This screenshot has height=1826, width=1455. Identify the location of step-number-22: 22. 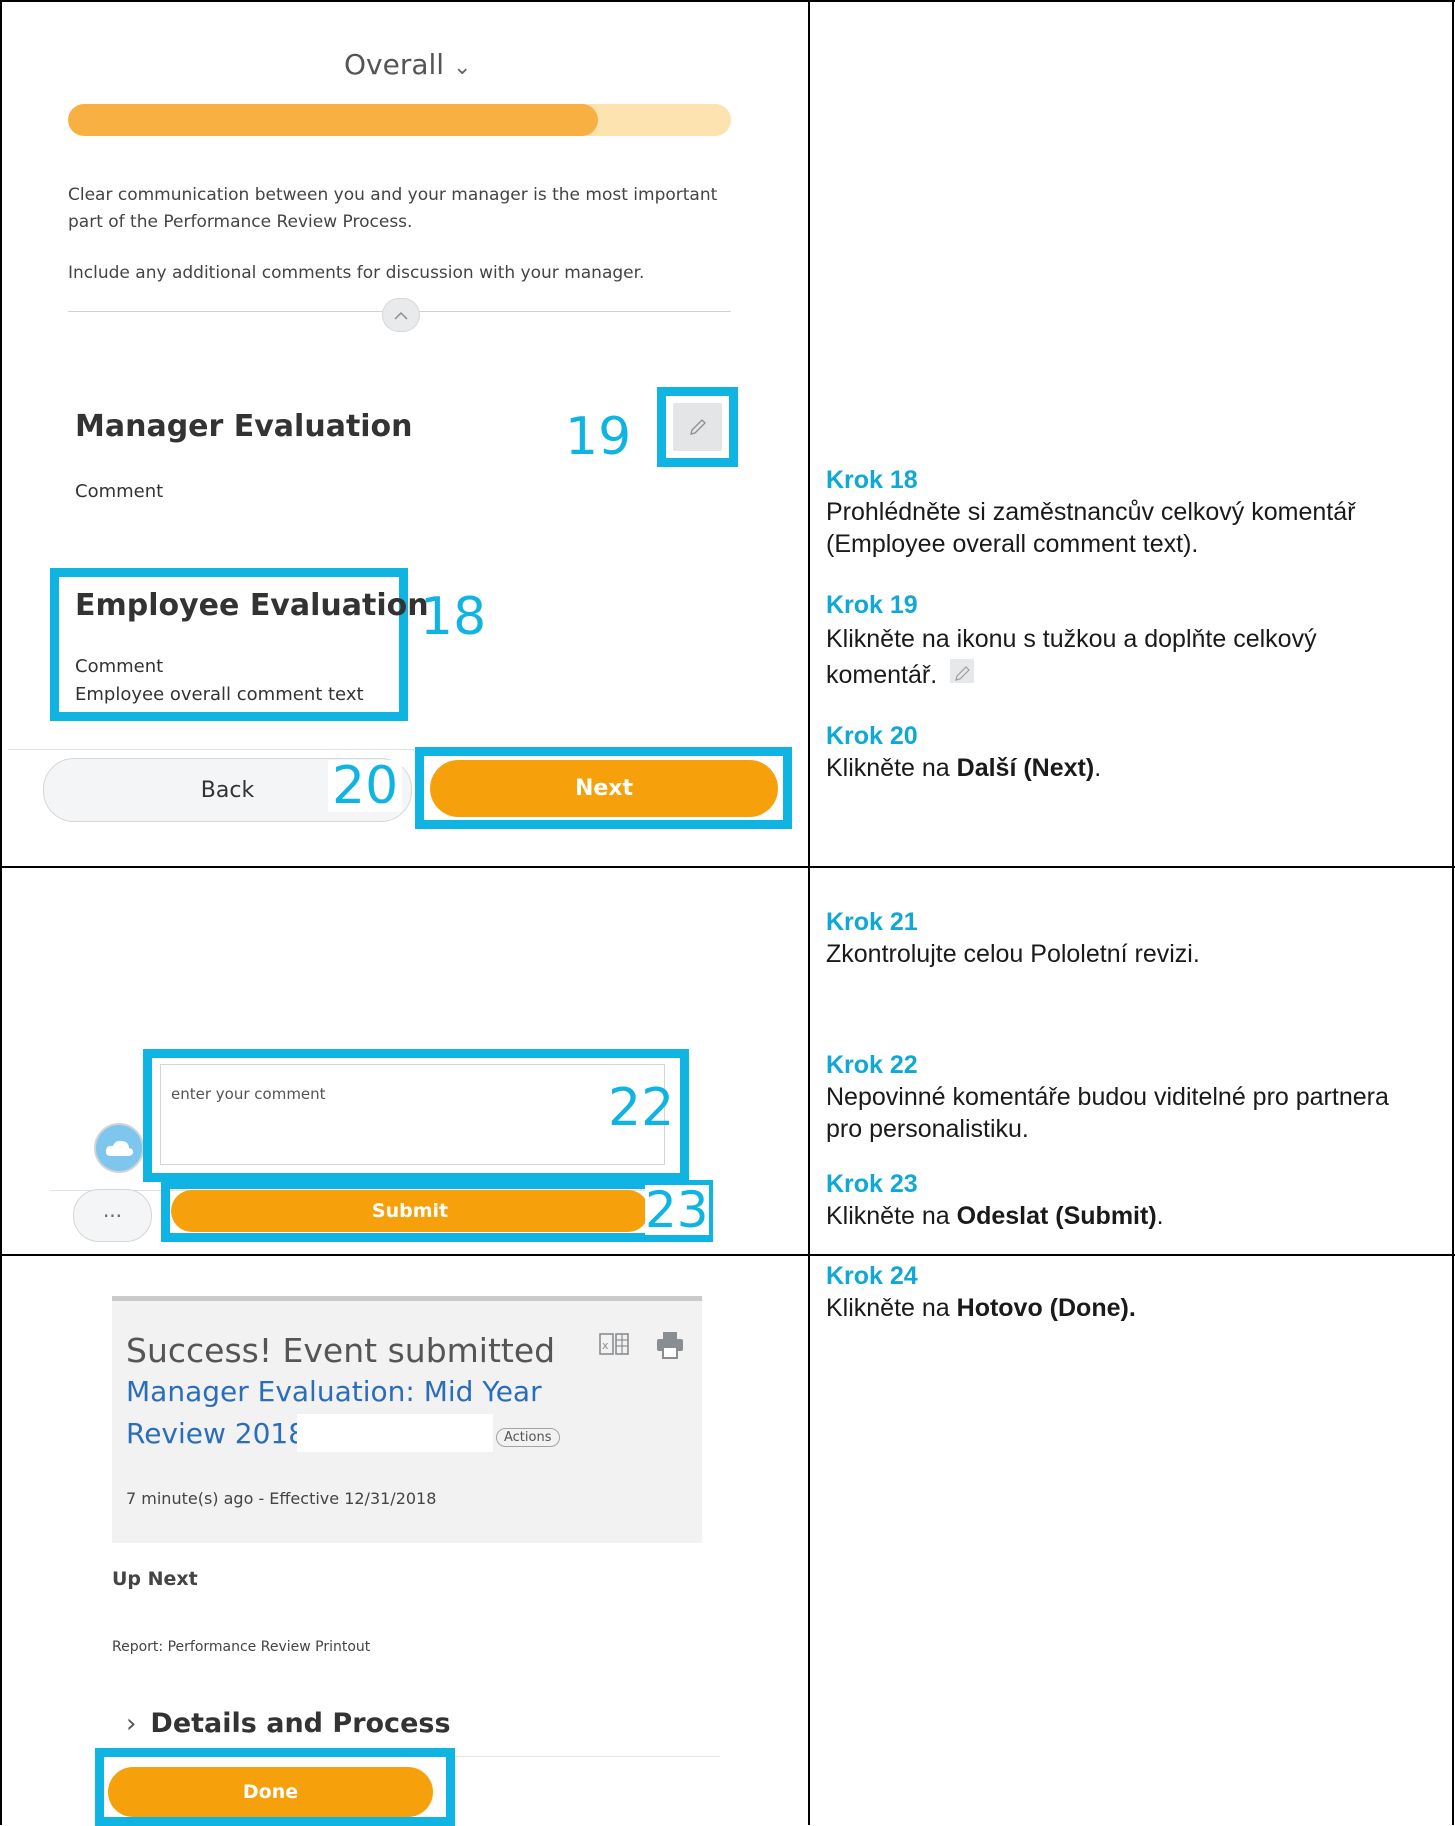
(641, 1108).